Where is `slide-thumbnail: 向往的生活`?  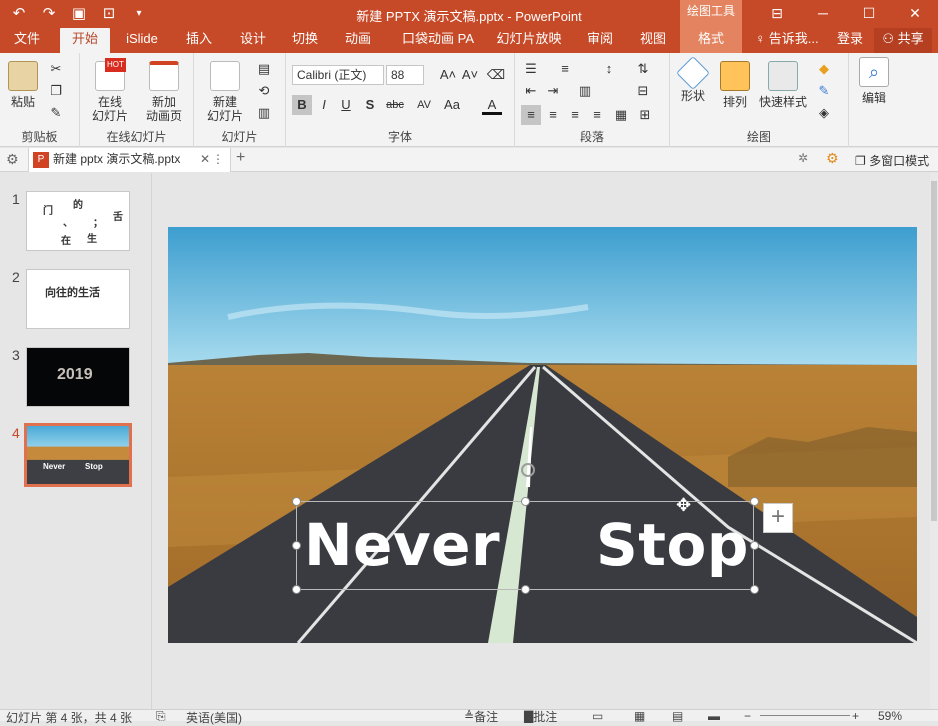 slide-thumbnail: 向往的生活 is located at coordinates (78, 299).